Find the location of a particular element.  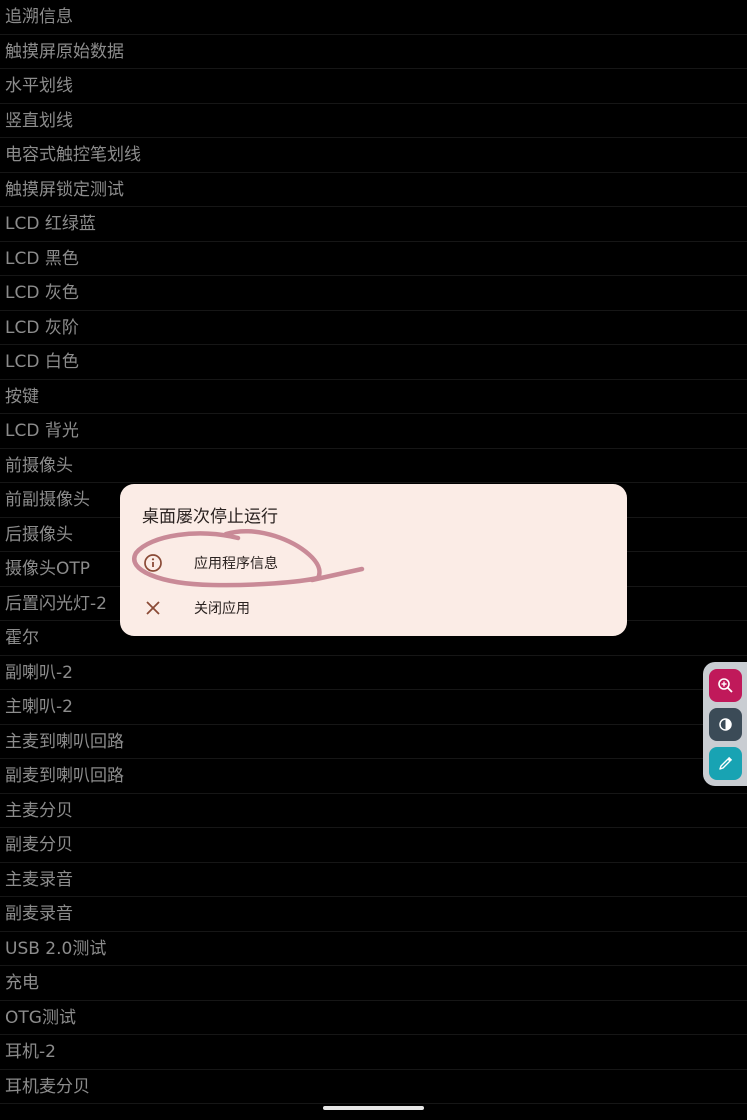

list-item: LCD 背光 is located at coordinates (373, 431).